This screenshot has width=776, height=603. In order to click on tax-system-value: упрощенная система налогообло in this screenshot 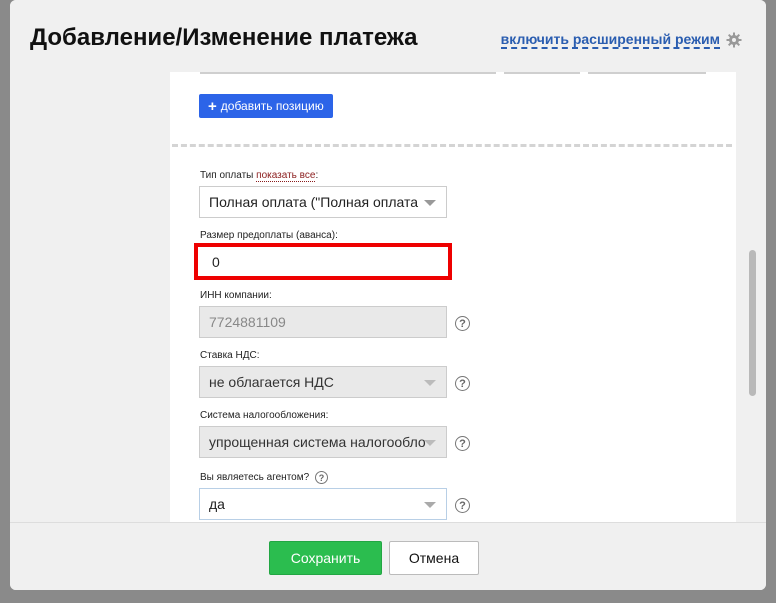, I will do `click(317, 442)`.